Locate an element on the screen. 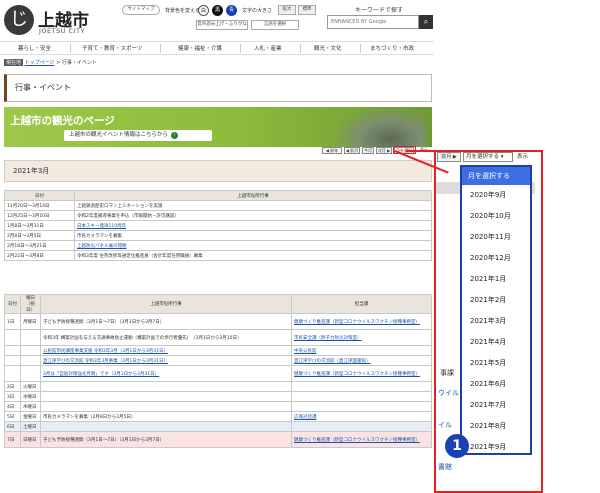  search-button: ⌕ is located at coordinates (426, 22).